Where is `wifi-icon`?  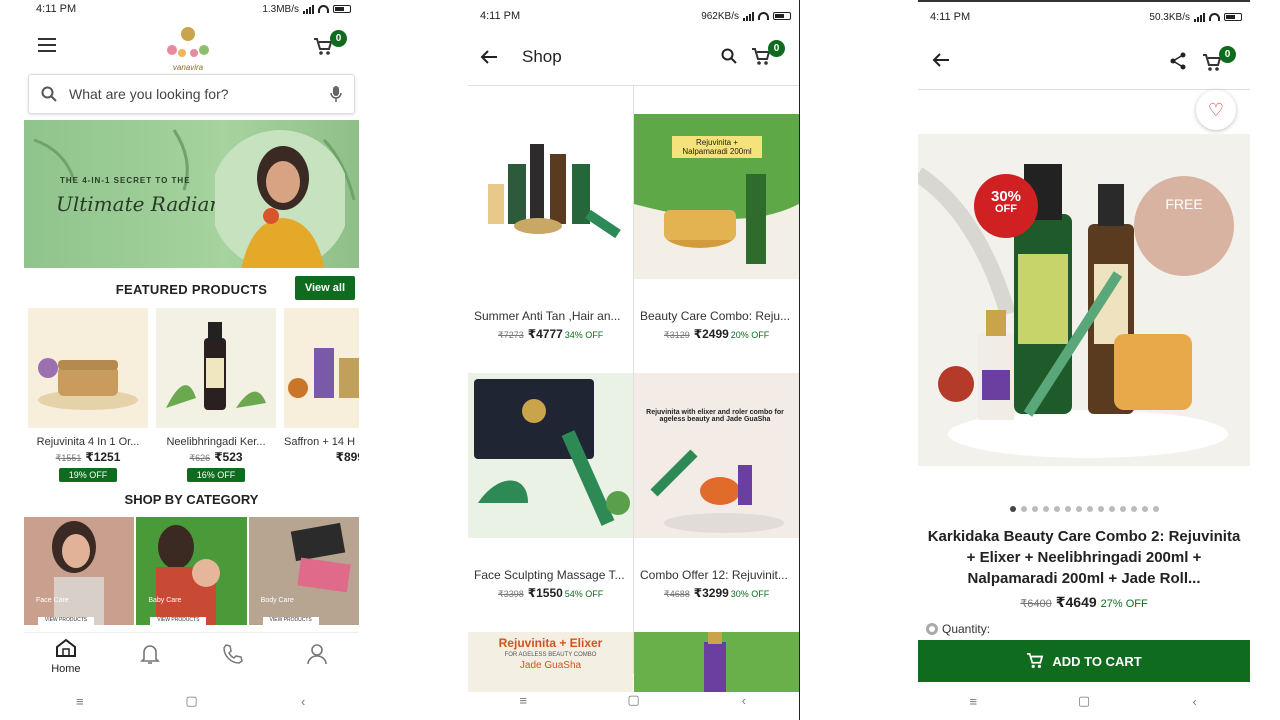
wifi-icon is located at coordinates (763, 16).